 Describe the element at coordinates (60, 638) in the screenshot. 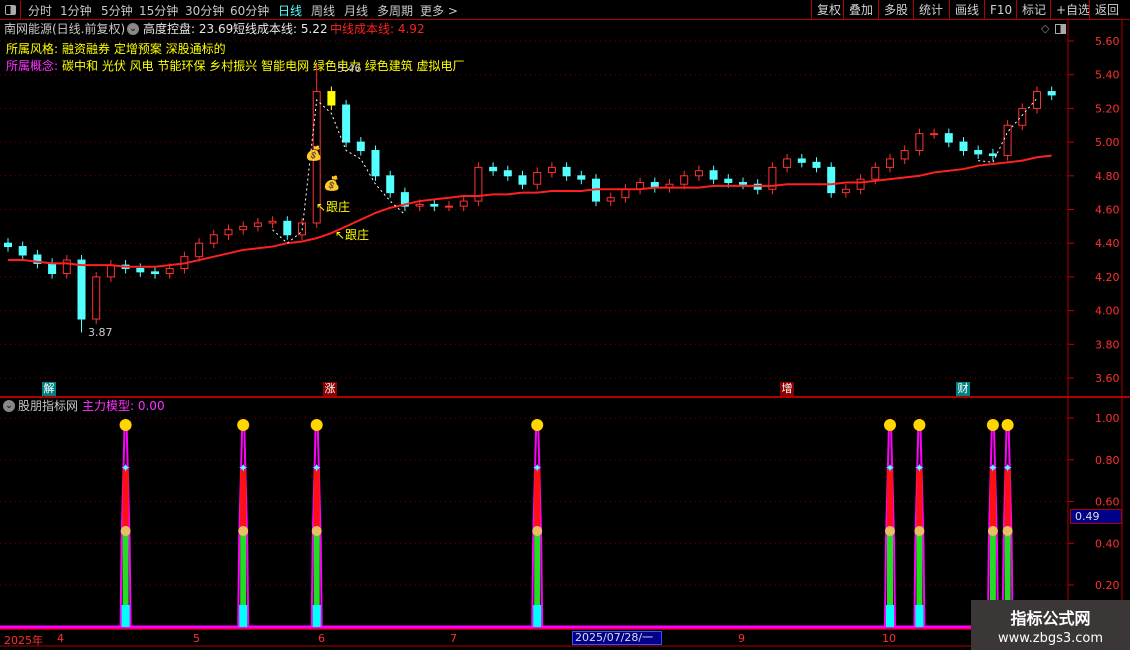

I see `month-label: 4` at that location.